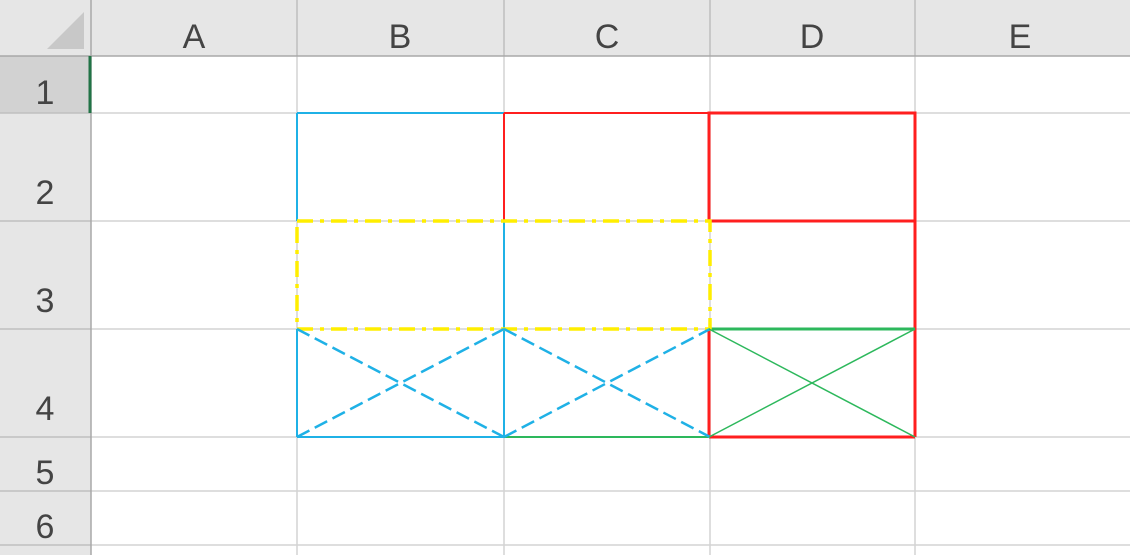 This screenshot has height=555, width=1130. Describe the element at coordinates (812, 37) in the screenshot. I see `column-header-d: D` at that location.